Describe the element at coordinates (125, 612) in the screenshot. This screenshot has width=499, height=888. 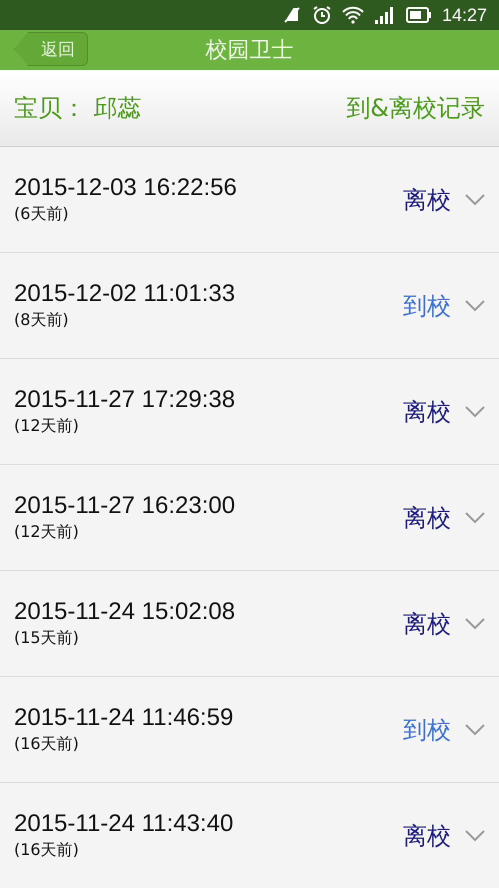
I see `record-time: 2015-11-24 15:02:08` at that location.